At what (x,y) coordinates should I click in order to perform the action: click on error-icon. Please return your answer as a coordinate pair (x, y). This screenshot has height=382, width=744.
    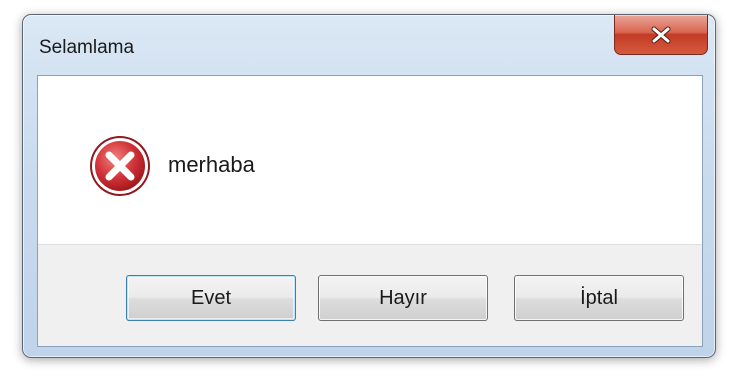
    Looking at the image, I should click on (120, 166).